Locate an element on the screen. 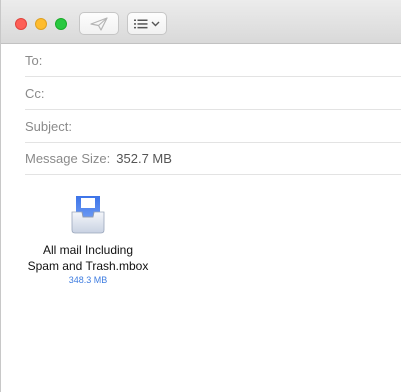  close-button is located at coordinates (21, 24).